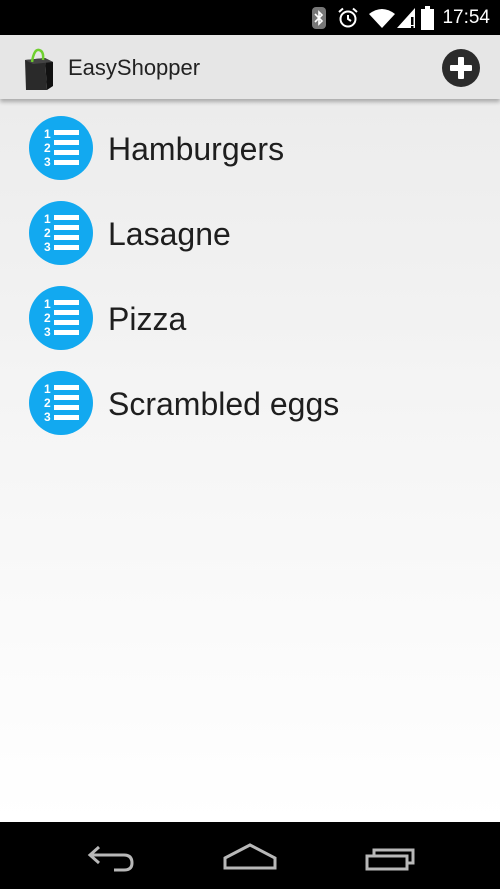 The image size is (500, 889). I want to click on list-item-label: Scrambled eggs, so click(224, 404).